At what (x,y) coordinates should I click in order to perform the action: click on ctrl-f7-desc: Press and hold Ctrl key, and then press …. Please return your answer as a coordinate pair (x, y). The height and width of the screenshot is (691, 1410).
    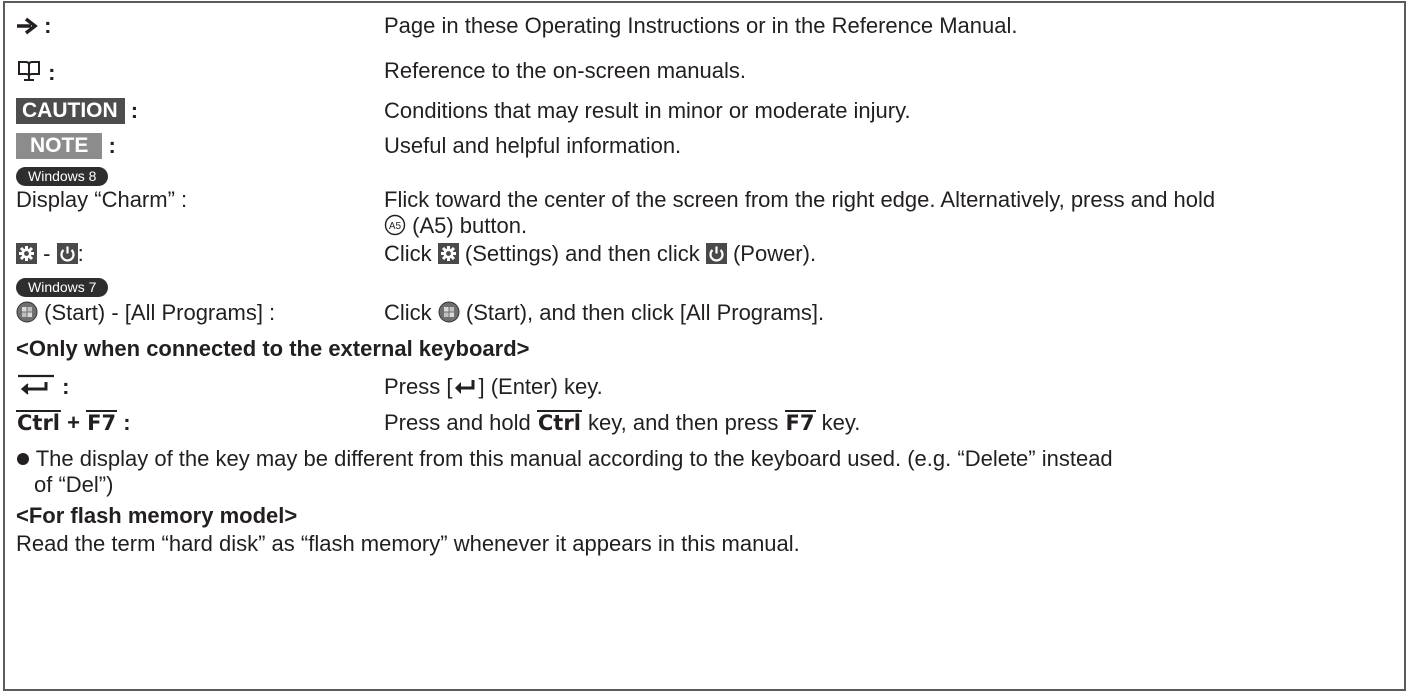
    Looking at the image, I should click on (622, 422).